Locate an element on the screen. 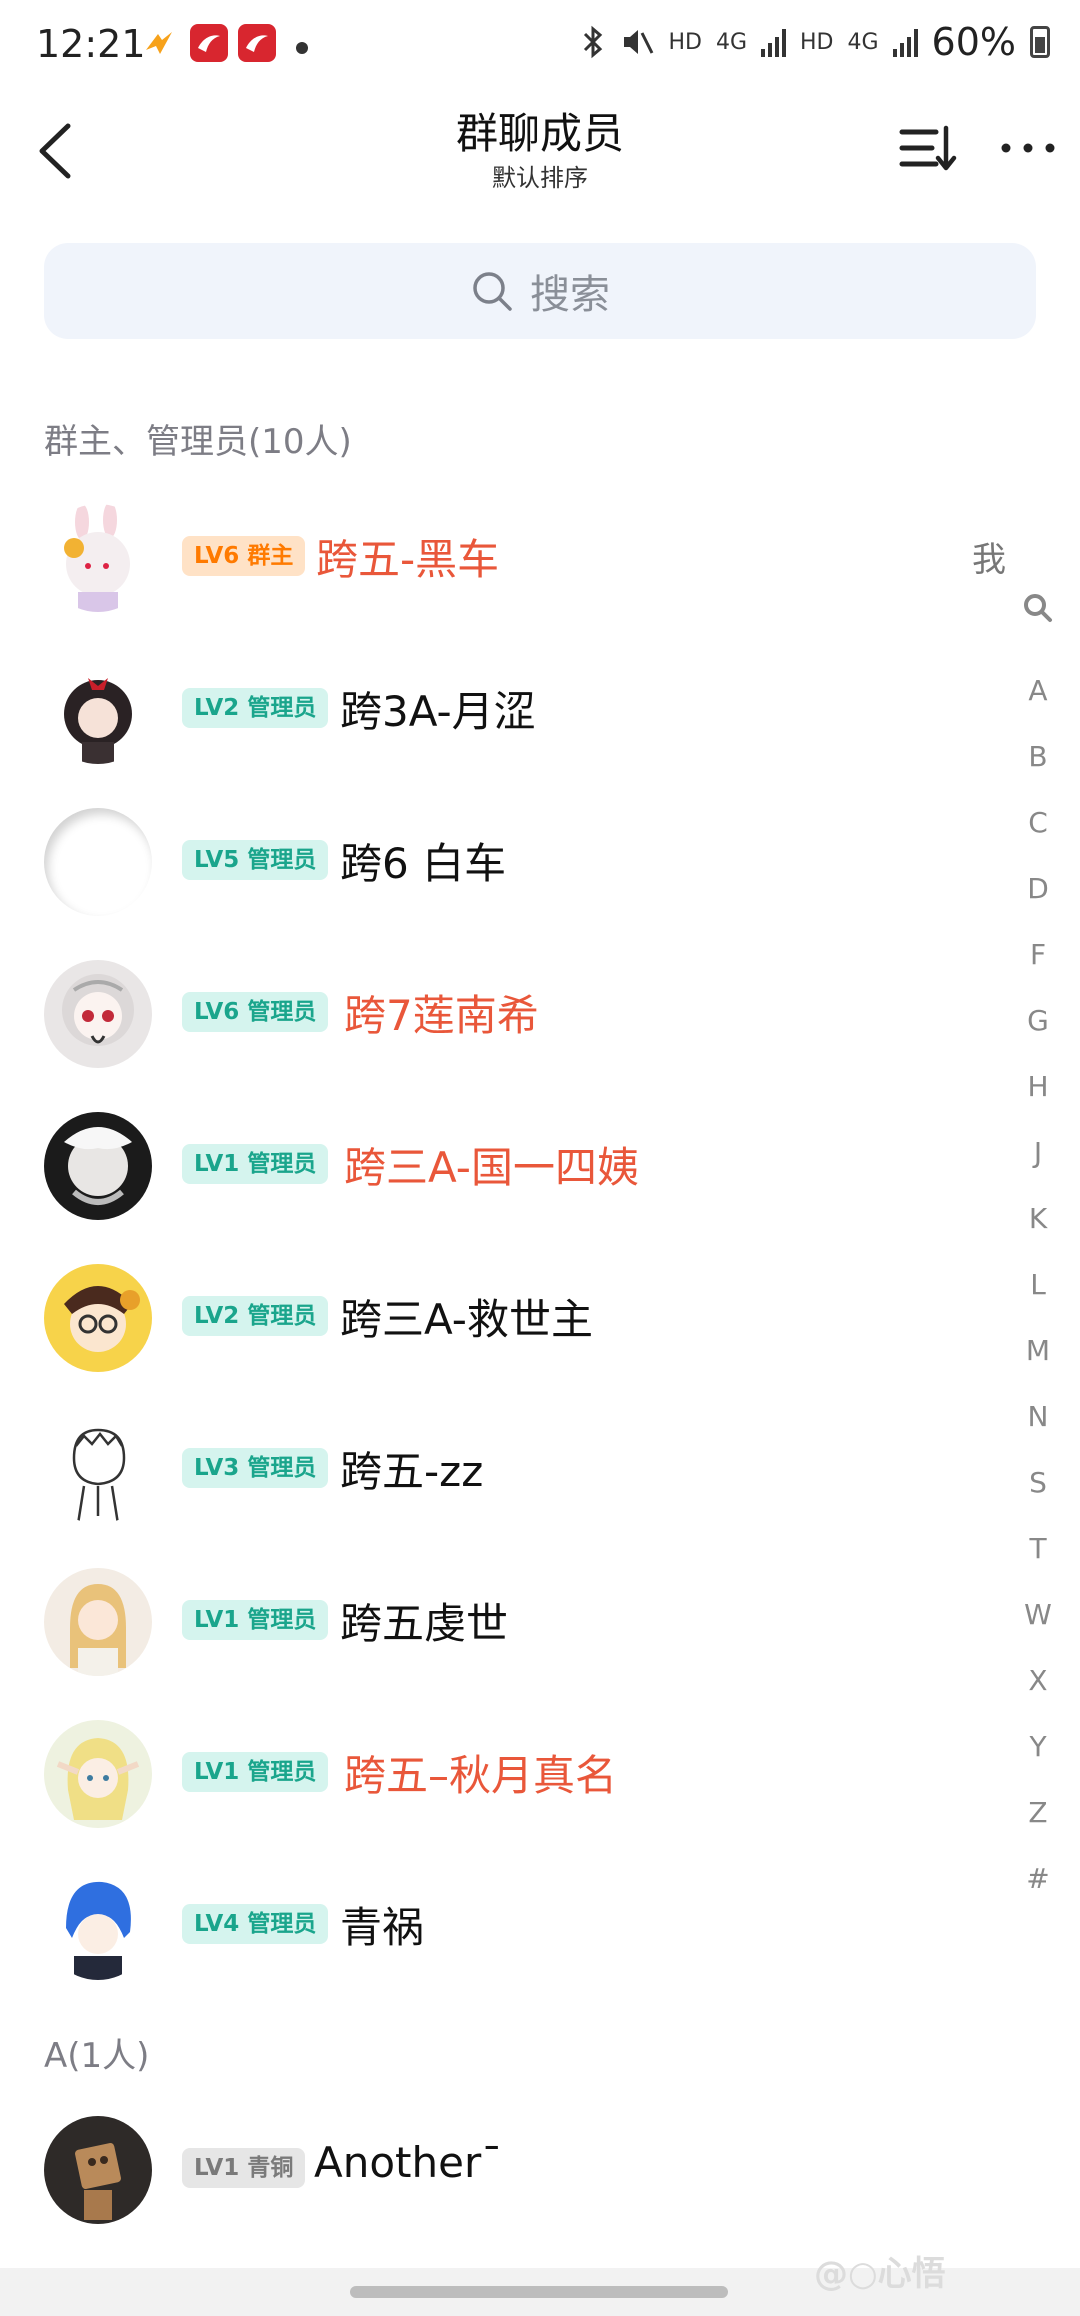  member-name: 跨五–秋月真名 is located at coordinates (481, 1775).